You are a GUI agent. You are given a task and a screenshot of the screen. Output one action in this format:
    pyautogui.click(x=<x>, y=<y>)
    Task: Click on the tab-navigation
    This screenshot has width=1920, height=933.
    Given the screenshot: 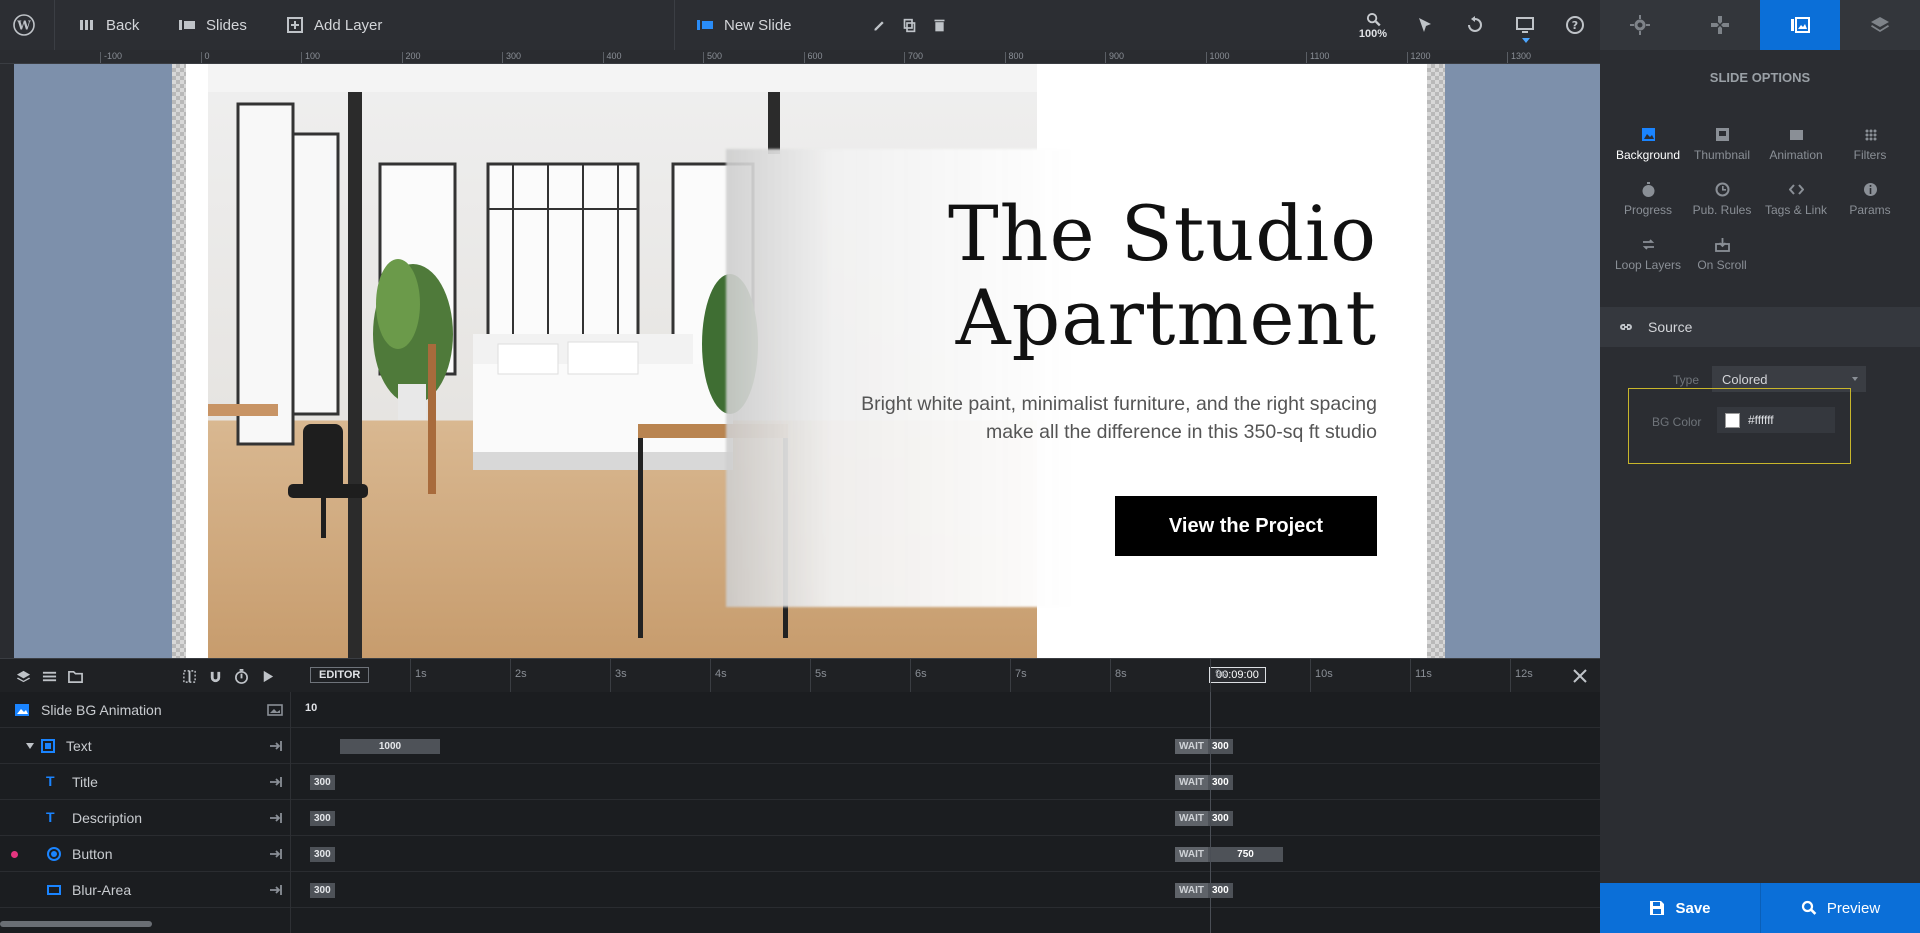 What is the action you would take?
    pyautogui.click(x=1720, y=25)
    